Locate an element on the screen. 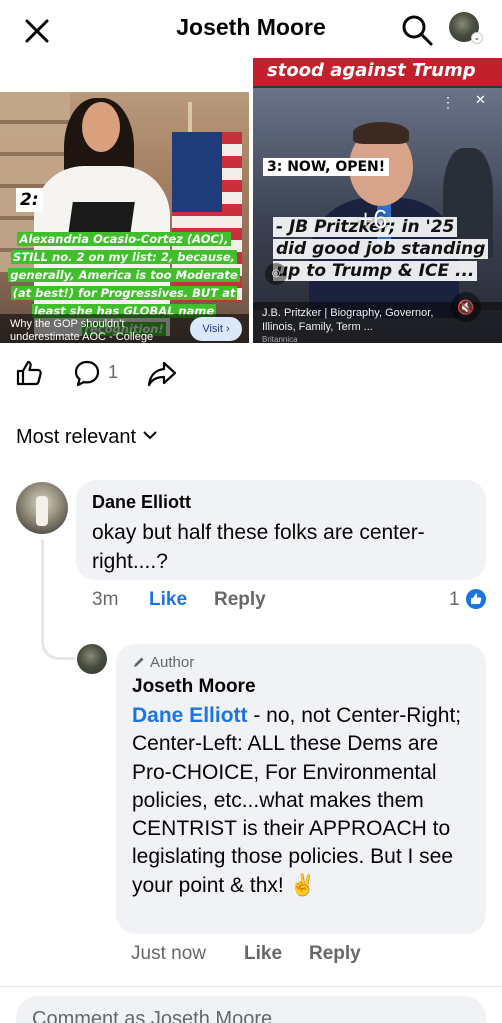  top-bar: Joseth Moore ⌄ is located at coordinates (251, 29).